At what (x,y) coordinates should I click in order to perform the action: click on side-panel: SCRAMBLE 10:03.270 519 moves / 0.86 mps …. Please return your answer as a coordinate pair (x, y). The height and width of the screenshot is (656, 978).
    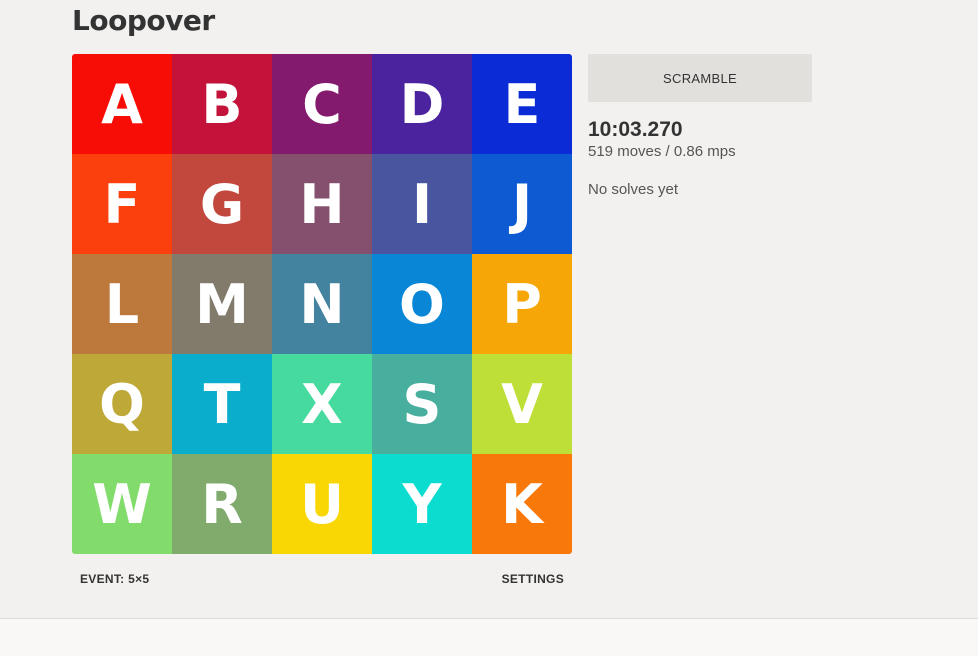
    Looking at the image, I should click on (700, 127).